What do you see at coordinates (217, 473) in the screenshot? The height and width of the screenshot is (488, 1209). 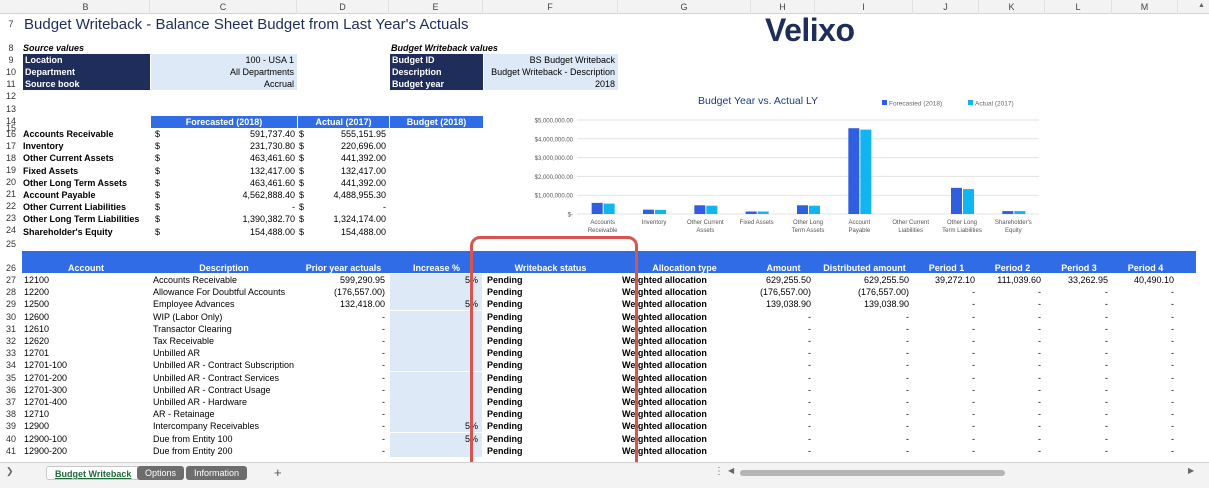 I see `sheet-tab-information: Information` at bounding box center [217, 473].